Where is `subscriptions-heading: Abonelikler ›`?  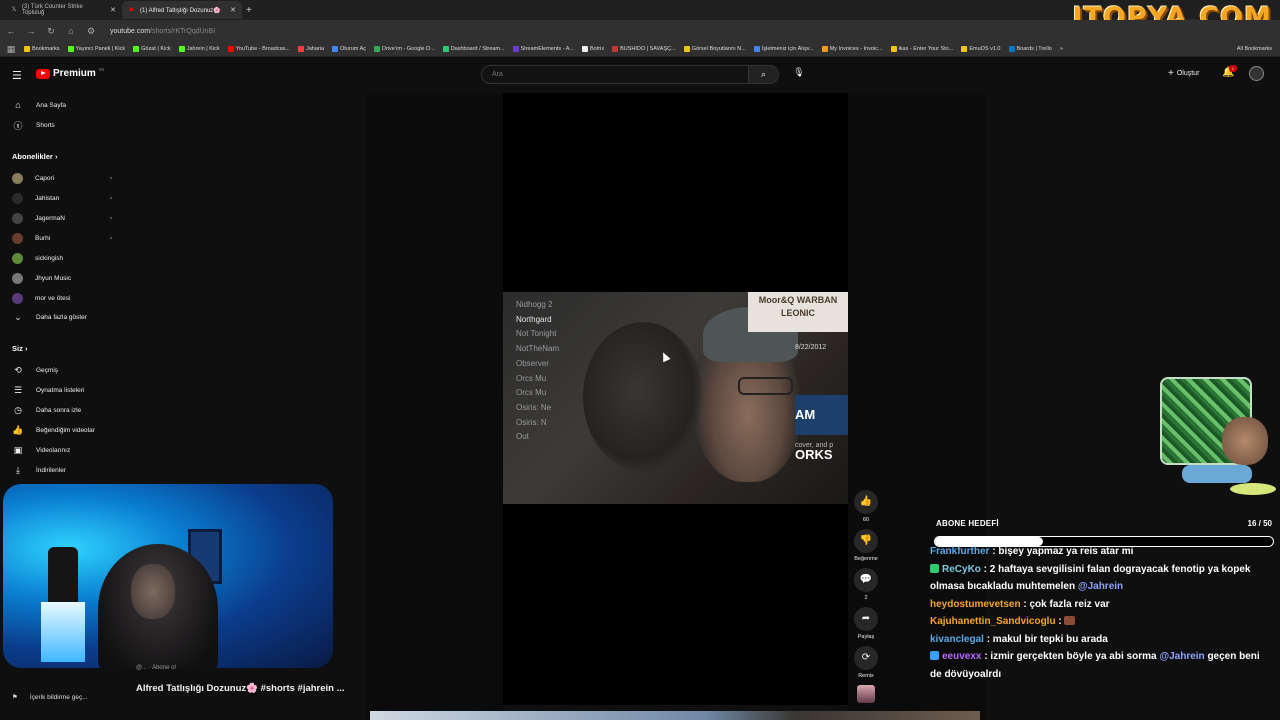 subscriptions-heading: Abonelikler › is located at coordinates (34, 156).